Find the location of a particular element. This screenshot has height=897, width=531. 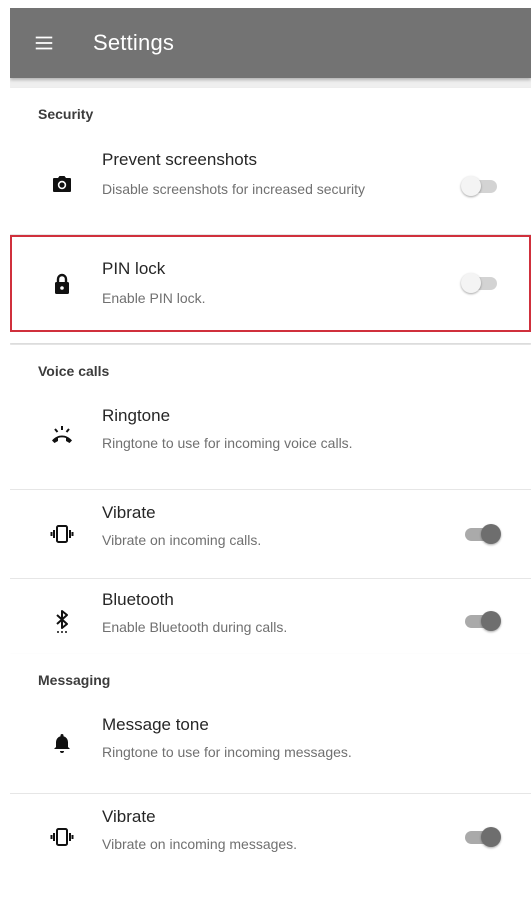

bluetooth-searching-icon is located at coordinates (62, 621).